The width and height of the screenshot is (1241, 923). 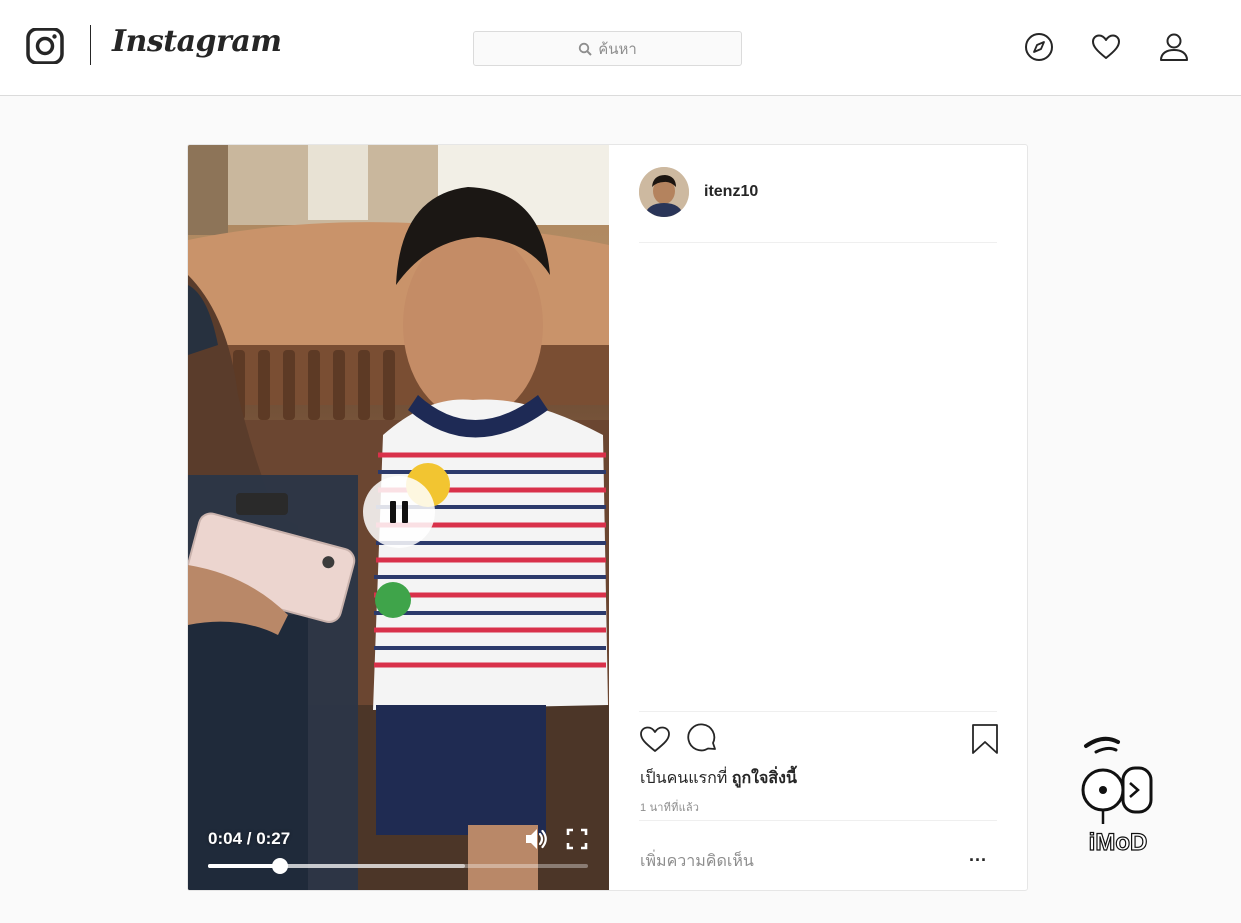 I want to click on search-placeholder: ค้นหา, so click(x=617, y=49).